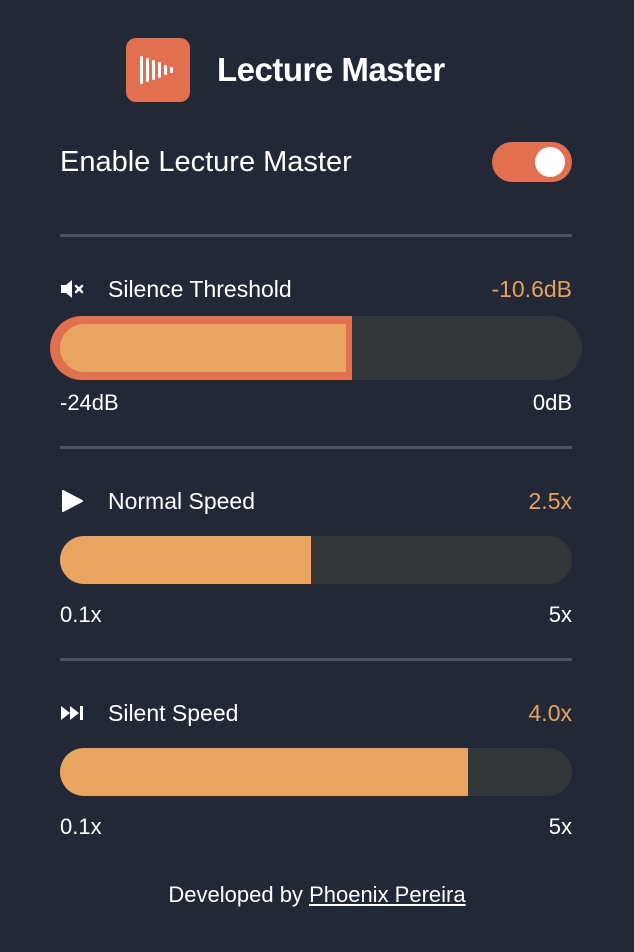 The width and height of the screenshot is (634, 952). Describe the element at coordinates (235, 894) in the screenshot. I see `footer-prefix: Developed by` at that location.